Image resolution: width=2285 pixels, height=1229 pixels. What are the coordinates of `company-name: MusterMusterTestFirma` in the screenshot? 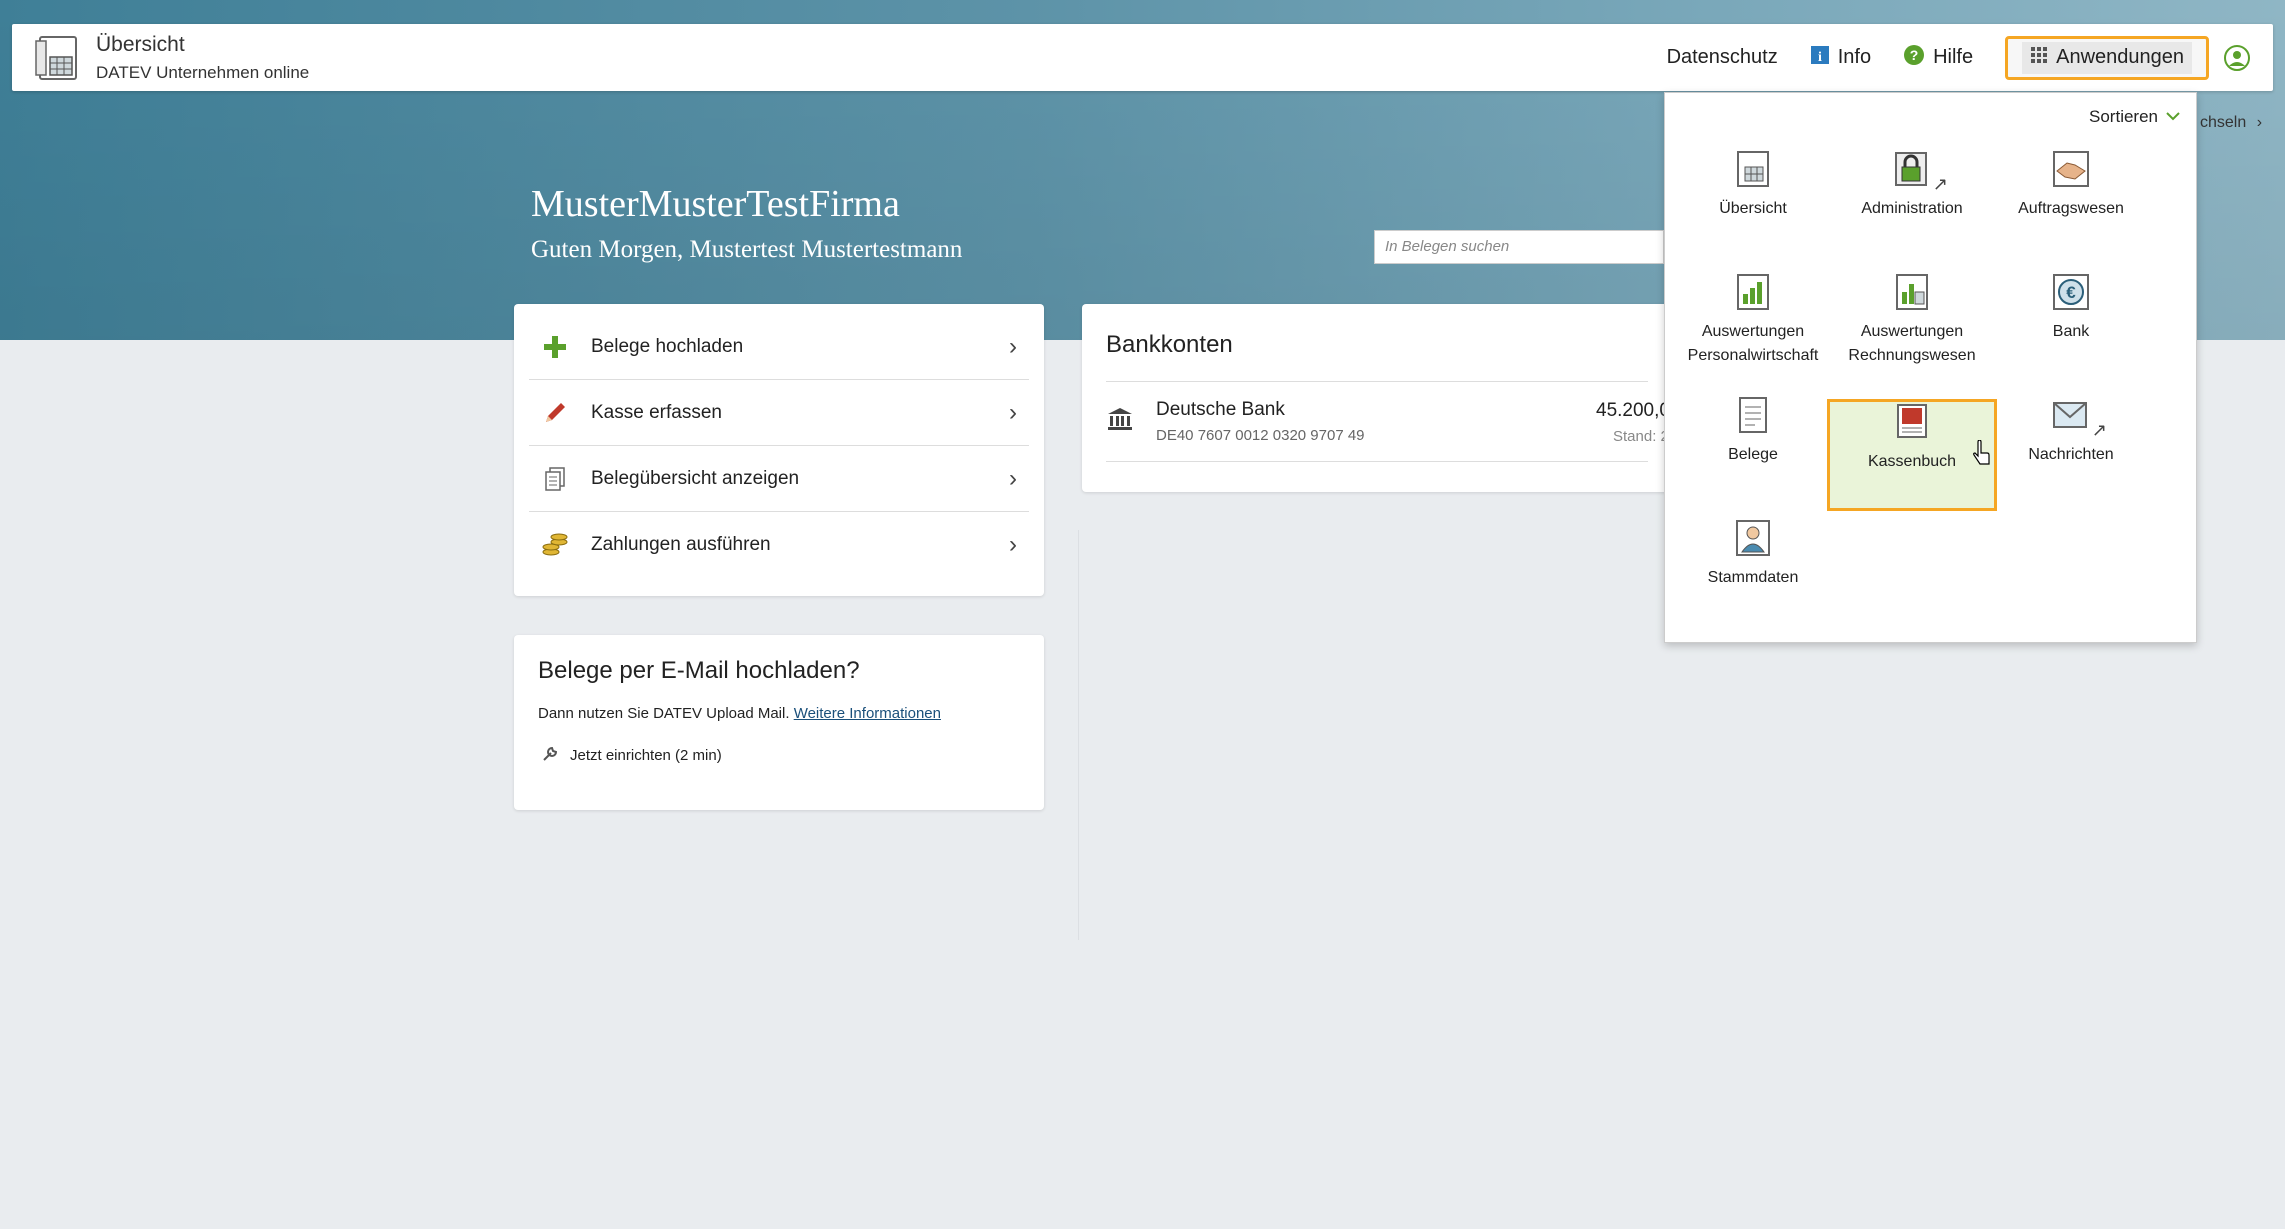 It's located at (715, 204).